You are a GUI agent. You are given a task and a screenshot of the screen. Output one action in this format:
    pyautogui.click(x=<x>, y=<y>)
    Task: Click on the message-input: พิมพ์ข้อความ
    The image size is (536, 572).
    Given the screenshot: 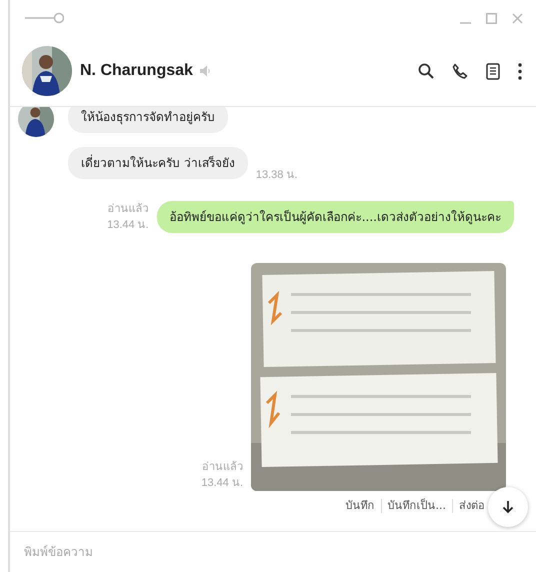 What is the action you would take?
    pyautogui.click(x=273, y=552)
    